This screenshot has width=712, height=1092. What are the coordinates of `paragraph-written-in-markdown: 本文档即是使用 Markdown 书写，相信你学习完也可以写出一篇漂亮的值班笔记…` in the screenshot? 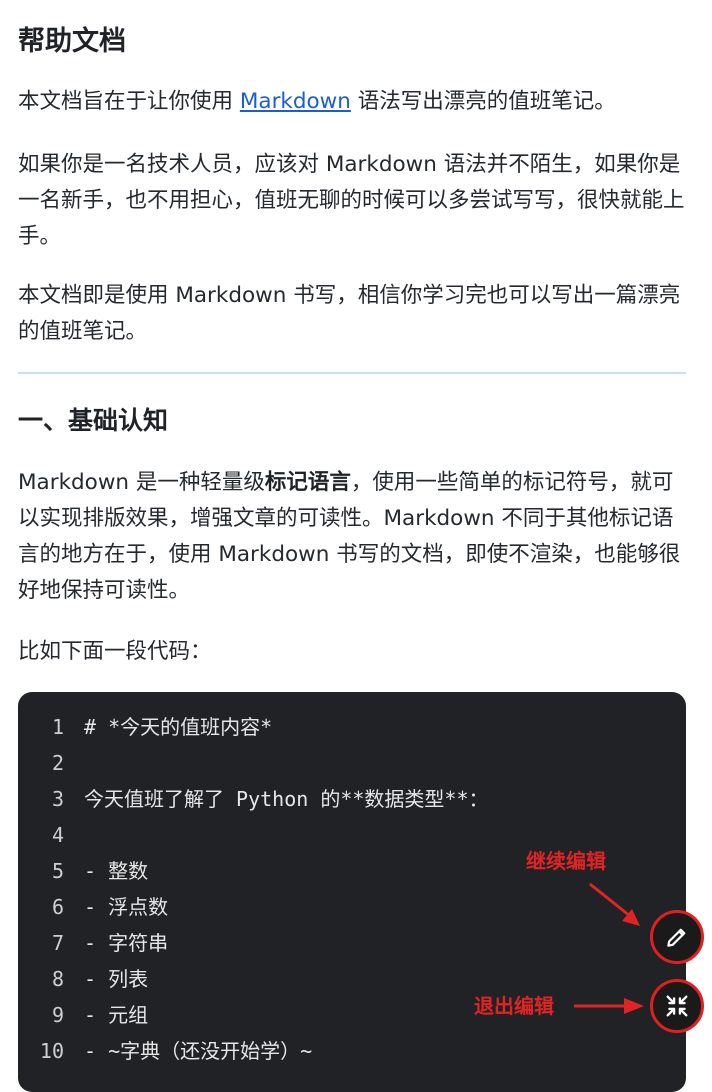 It's located at (349, 313).